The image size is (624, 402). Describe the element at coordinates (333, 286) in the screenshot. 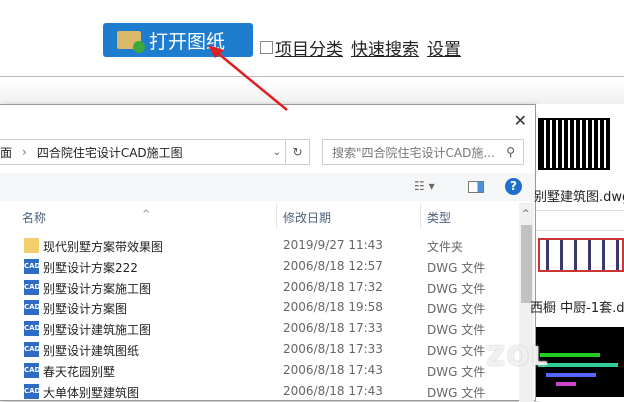

I see `file-date: 2006/8/18 17:32` at that location.